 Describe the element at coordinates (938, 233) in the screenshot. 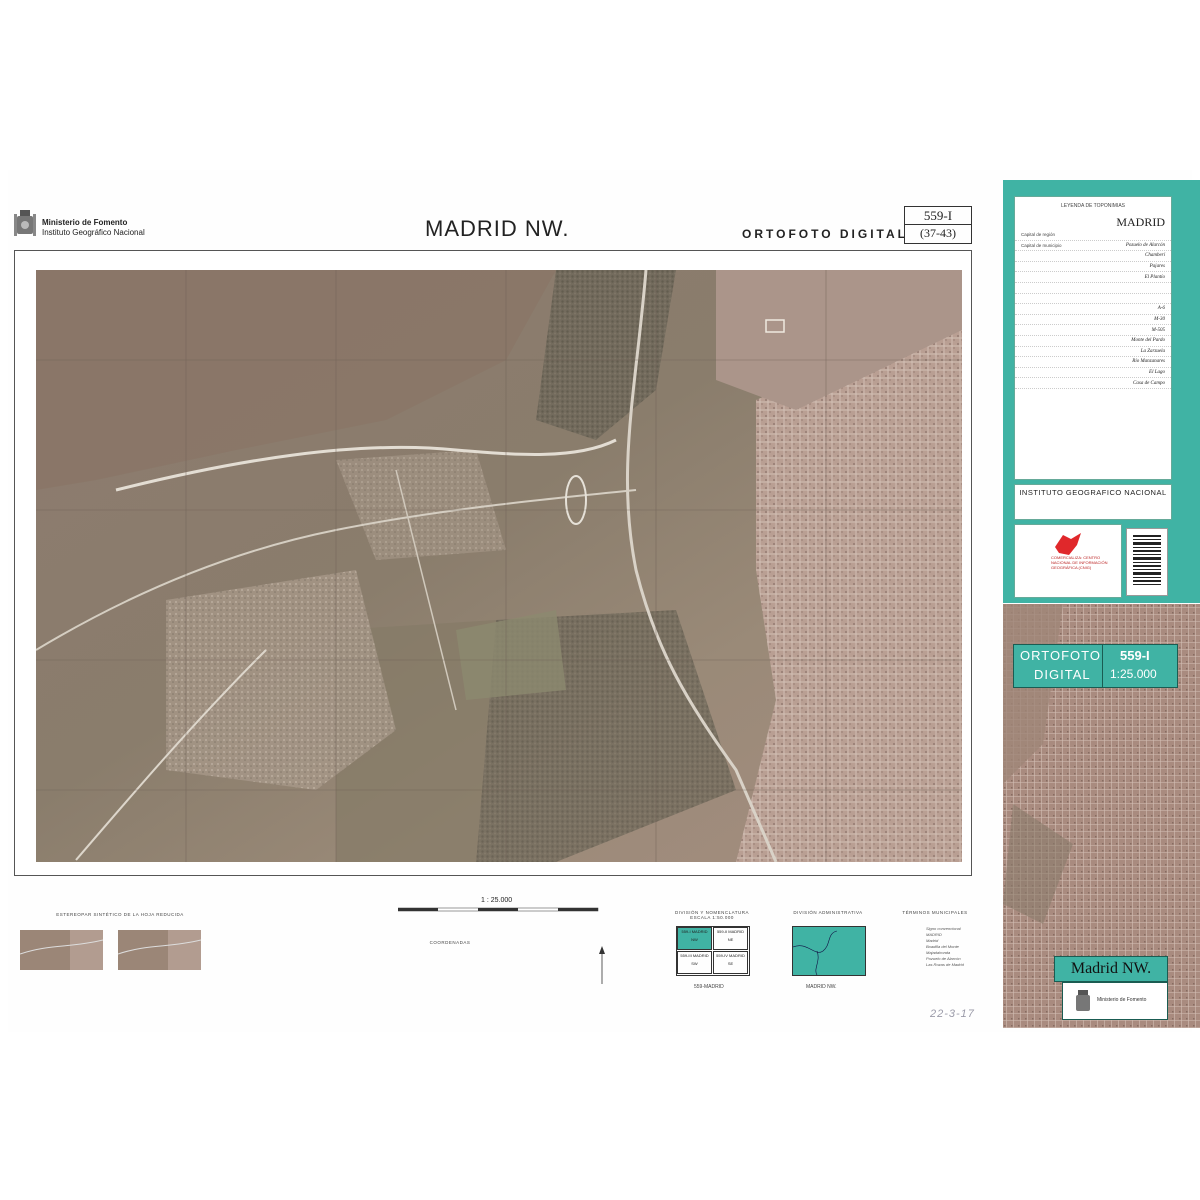

I see `sheet-grid-ref: (37-43)` at that location.